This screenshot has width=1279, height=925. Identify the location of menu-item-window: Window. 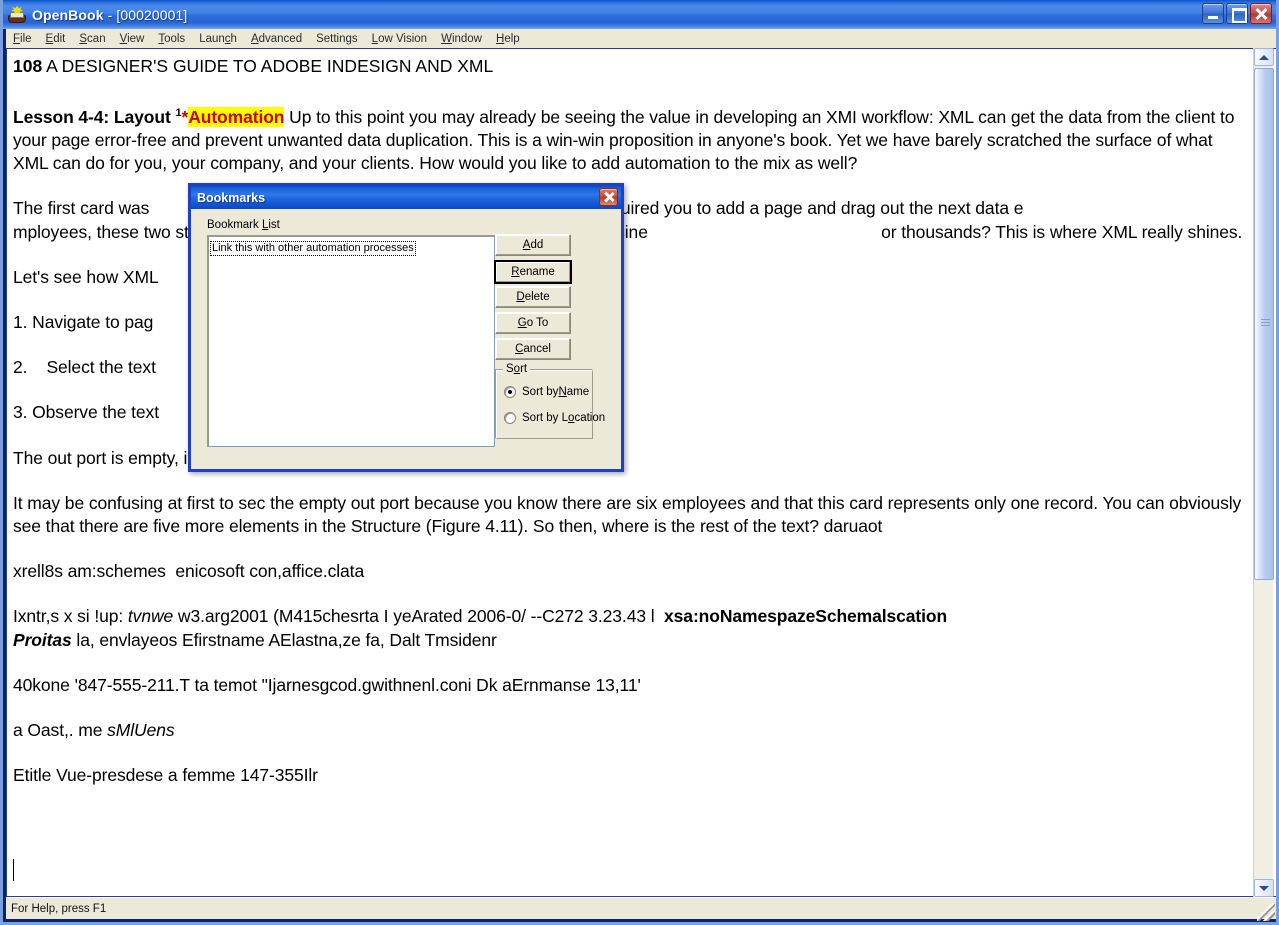
(461, 39).